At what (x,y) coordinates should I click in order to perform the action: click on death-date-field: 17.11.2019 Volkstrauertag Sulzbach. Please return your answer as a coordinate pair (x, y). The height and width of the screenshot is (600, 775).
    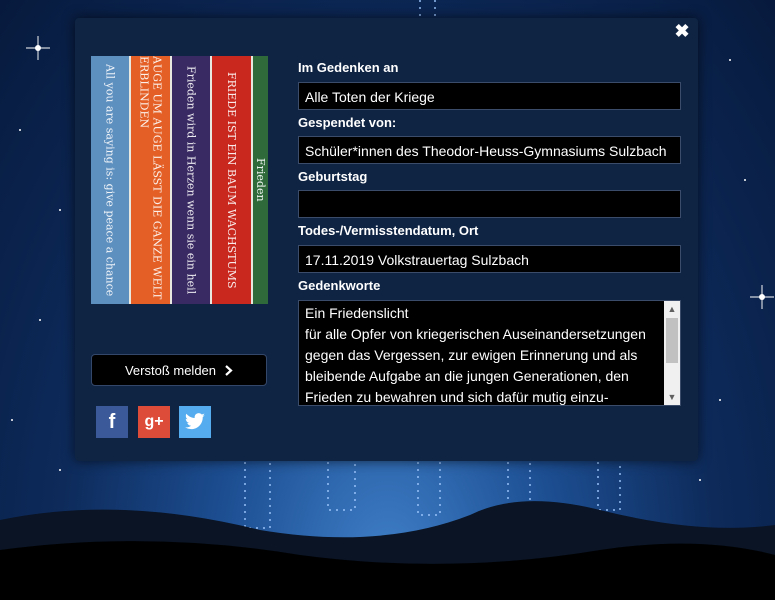
    Looking at the image, I should click on (489, 259).